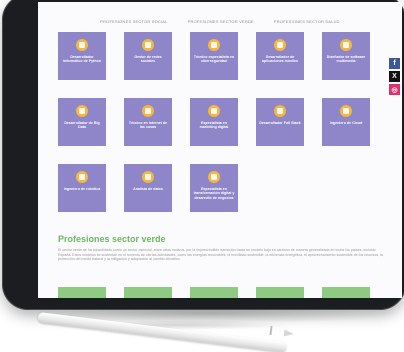 This screenshot has width=404, height=352. I want to click on profession-tile: Ingeniero de Cloud, so click(346, 122).